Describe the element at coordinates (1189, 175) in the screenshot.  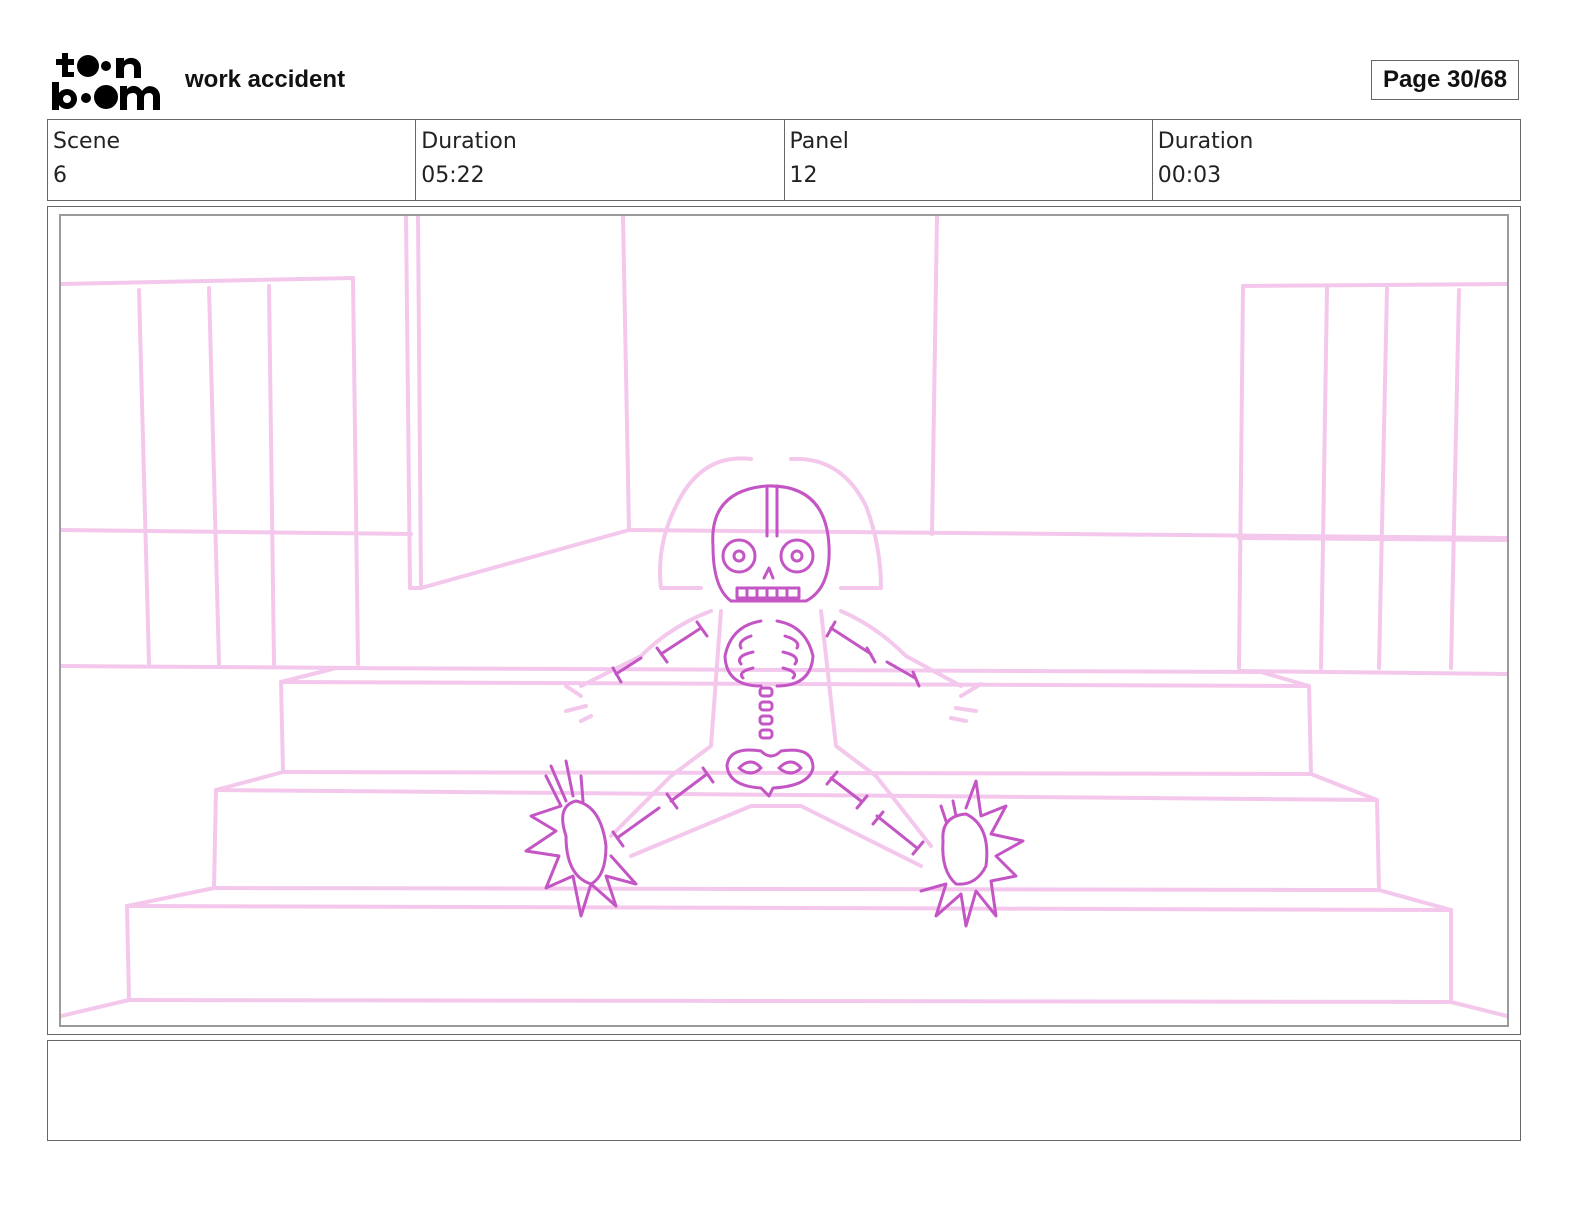
I see `panel-duration-value: 00:03` at that location.